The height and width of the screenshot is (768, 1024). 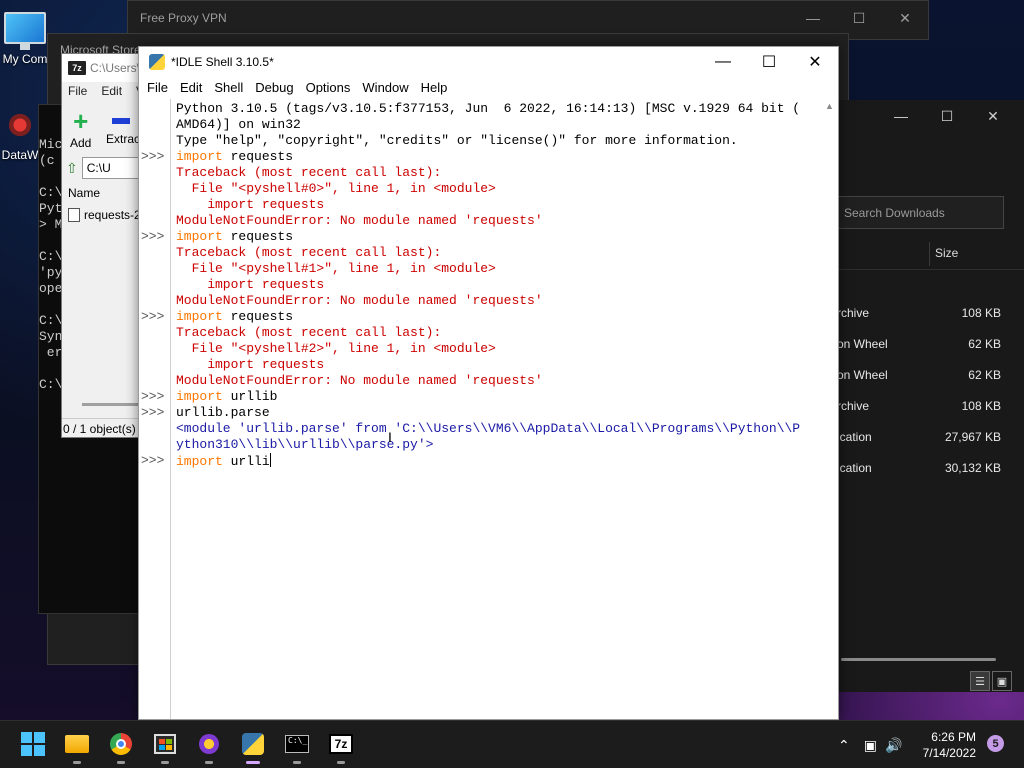 What do you see at coordinates (72, 168) in the screenshot?
I see `folder-up-icon: ⇧` at bounding box center [72, 168].